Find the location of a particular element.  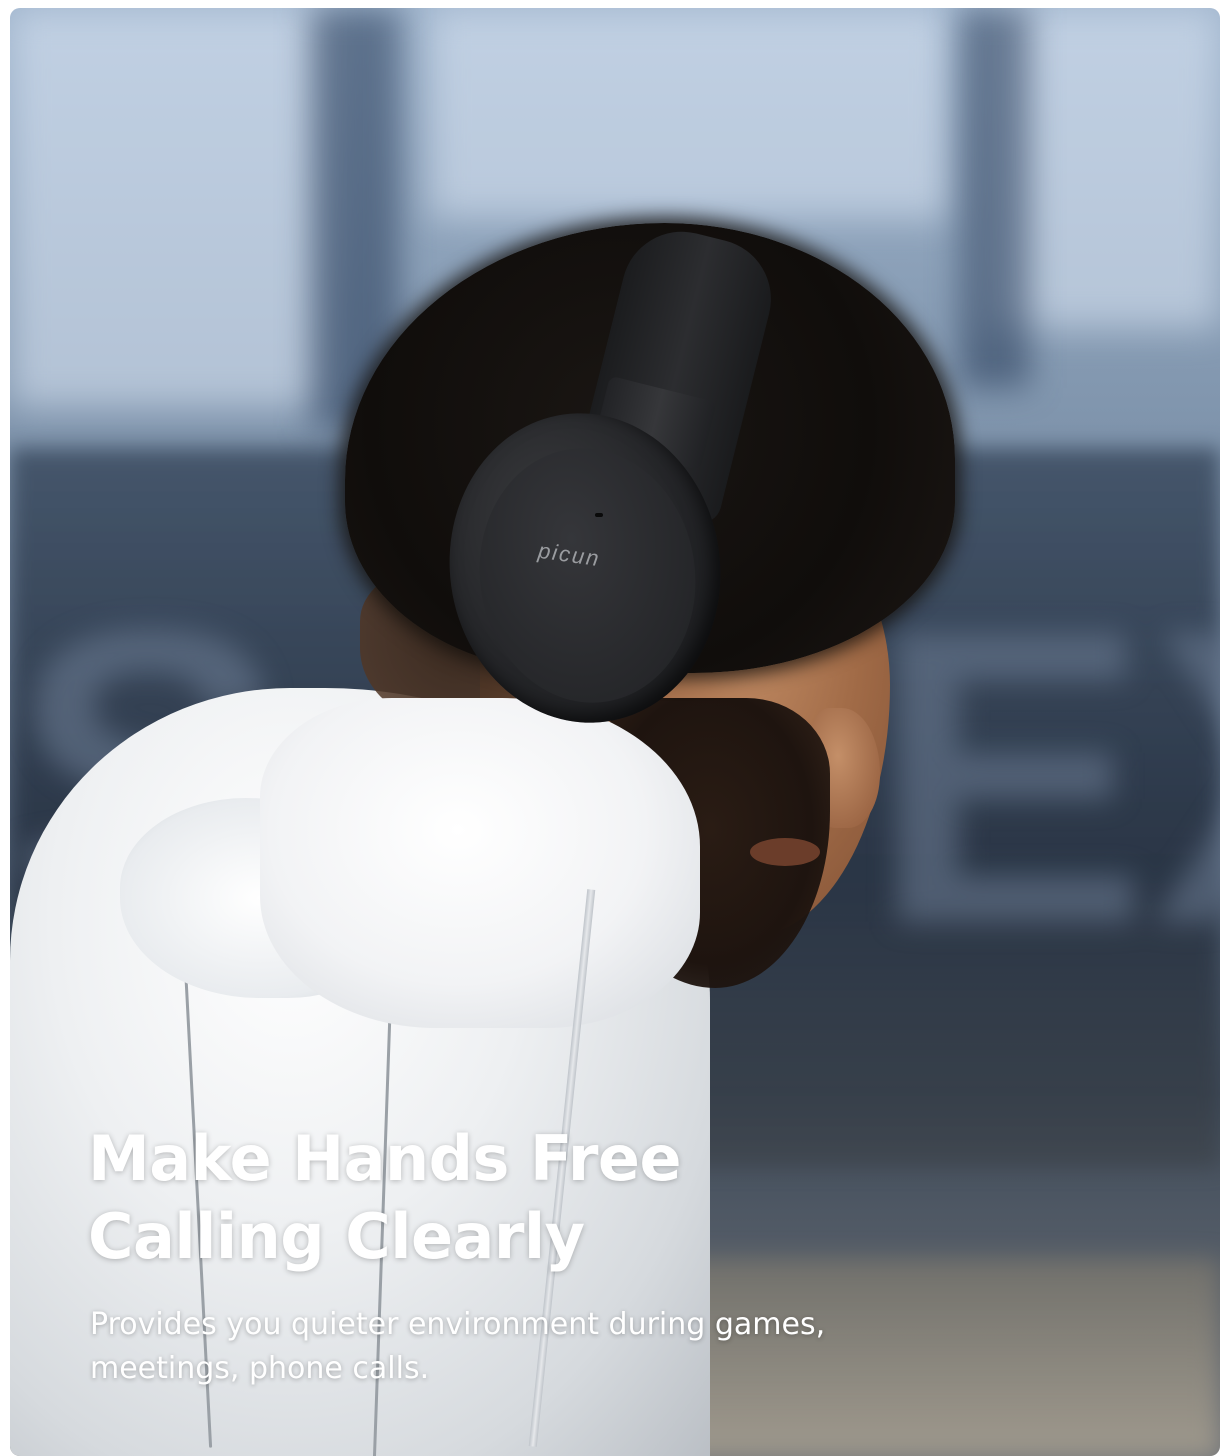

headline-line-1: Make Hands Free is located at coordinates (385, 1158).